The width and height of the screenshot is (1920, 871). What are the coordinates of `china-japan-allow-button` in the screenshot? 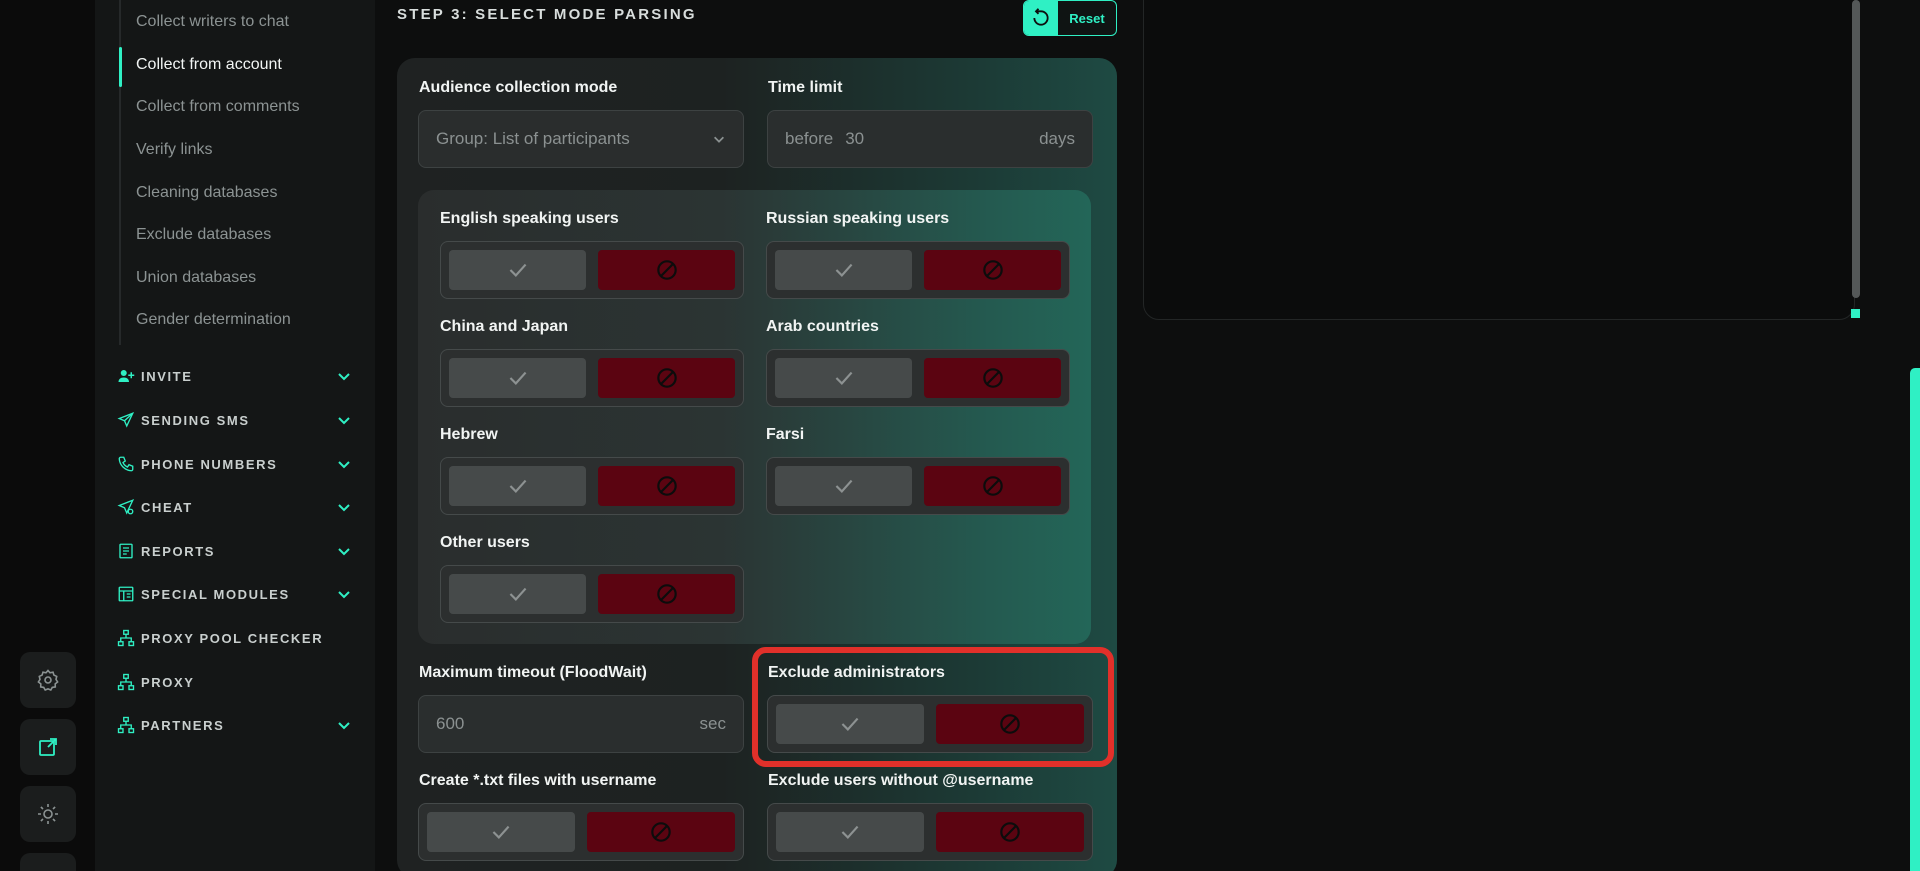 It's located at (517, 378).